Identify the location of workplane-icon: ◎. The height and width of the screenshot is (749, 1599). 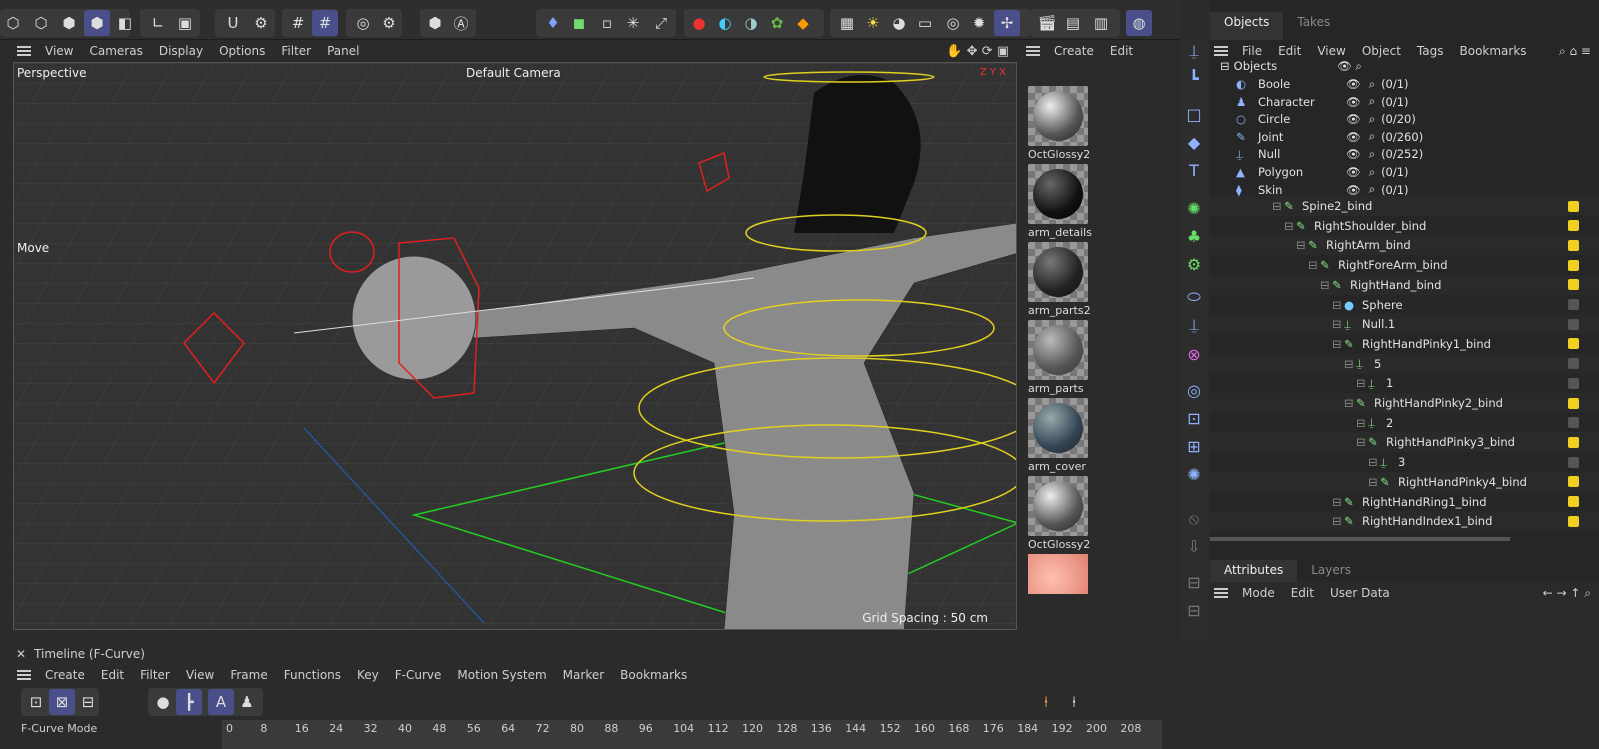
(363, 23).